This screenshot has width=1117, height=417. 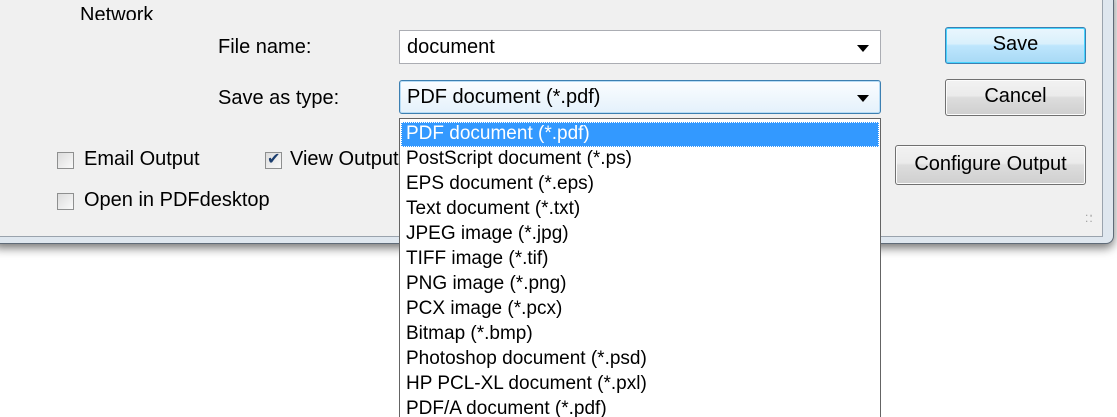 What do you see at coordinates (116, 12) in the screenshot?
I see `network-places-label: Network` at bounding box center [116, 12].